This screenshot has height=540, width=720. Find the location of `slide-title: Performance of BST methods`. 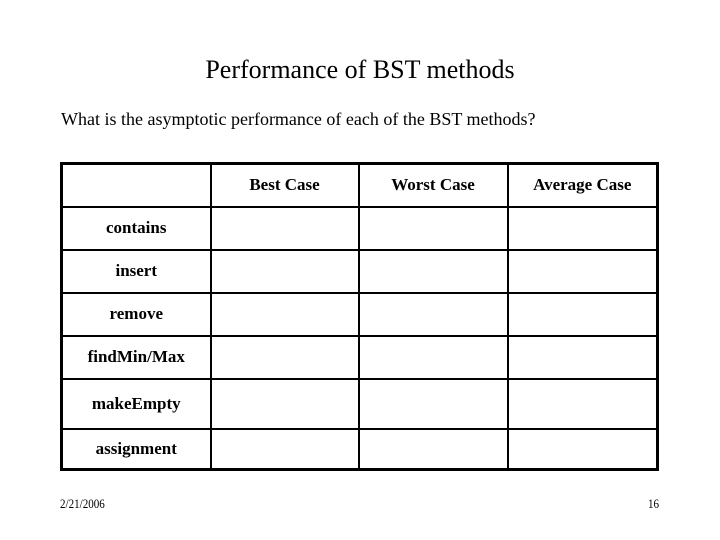

slide-title: Performance of BST methods is located at coordinates (360, 69).